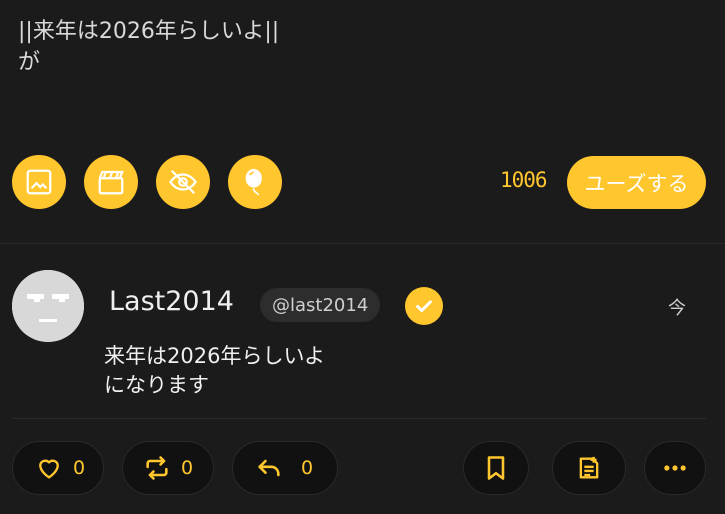 This screenshot has width=725, height=514. What do you see at coordinates (307, 468) in the screenshot?
I see `reply-count: 0` at bounding box center [307, 468].